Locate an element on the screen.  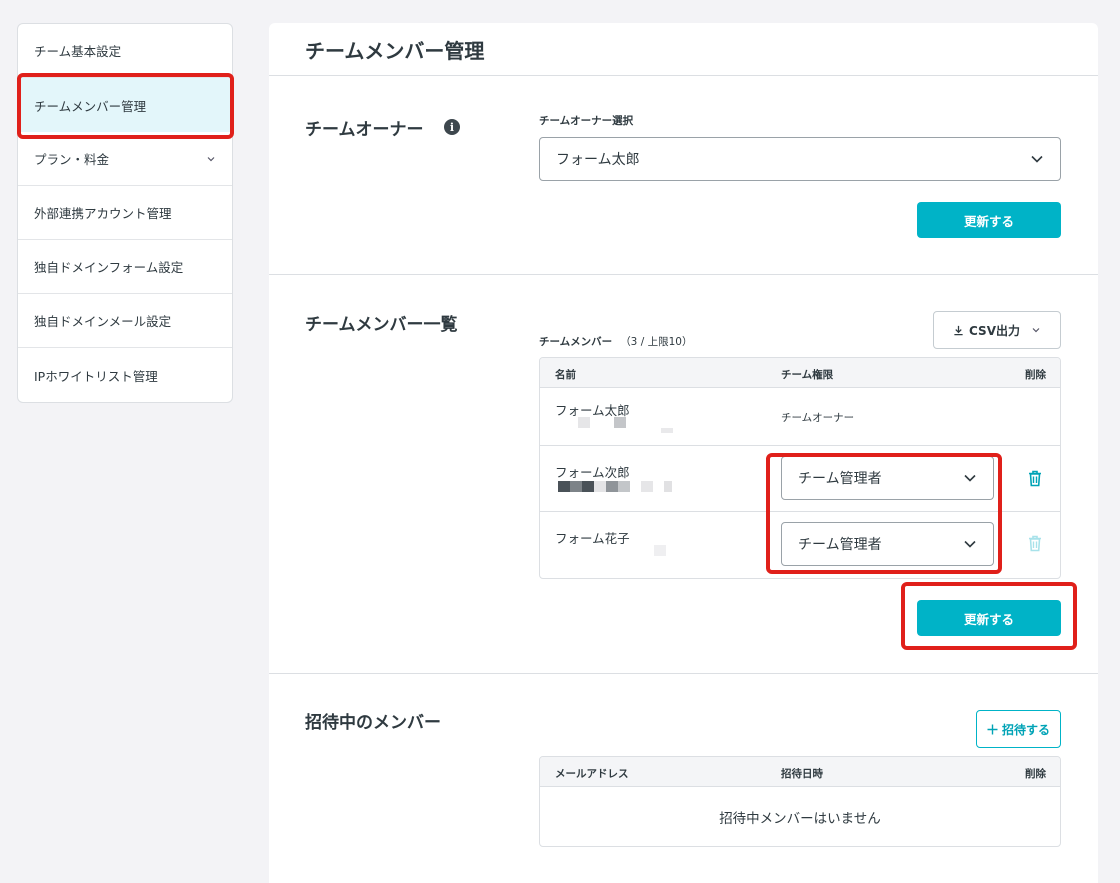
page-title: チームメンバー管理 is located at coordinates (395, 51).